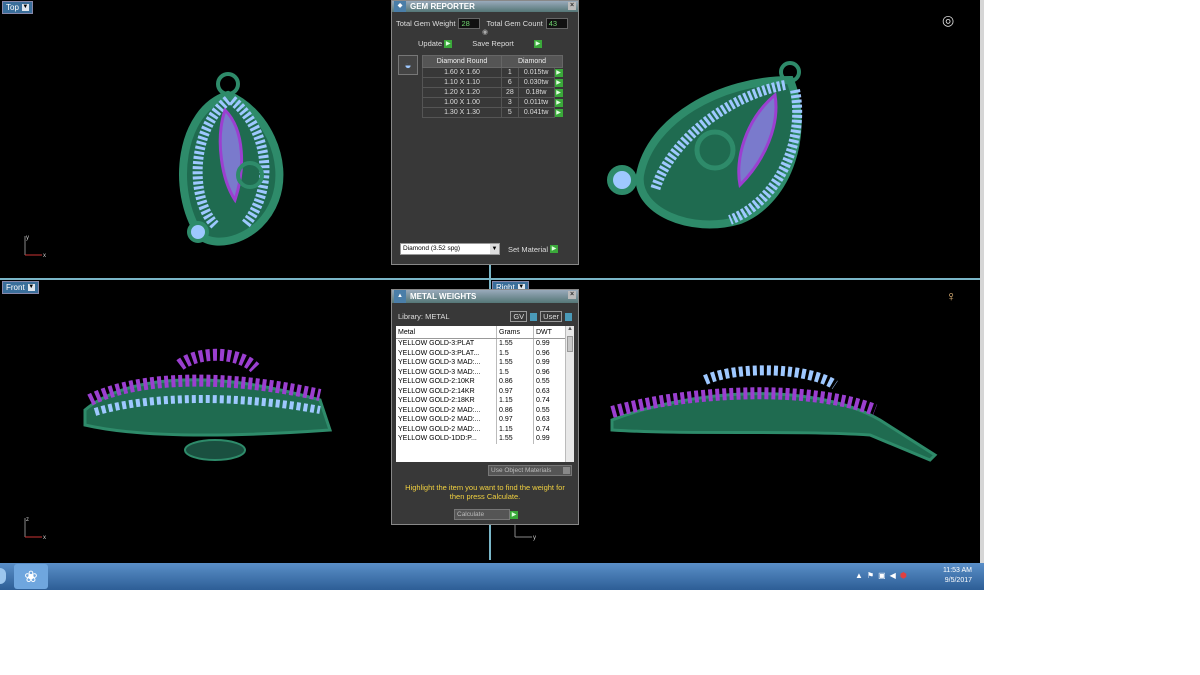 The height and width of the screenshot is (675, 1200). Describe the element at coordinates (446, 401) in the screenshot. I see `metal-name: YELLOW GOLD-2:18KR` at that location.